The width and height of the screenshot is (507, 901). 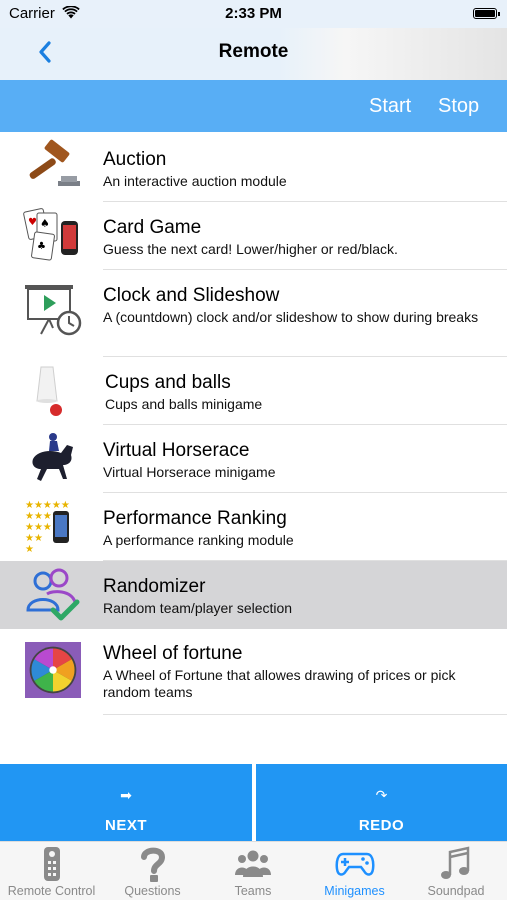 I want to click on redo-label: REDO, so click(x=381, y=825).